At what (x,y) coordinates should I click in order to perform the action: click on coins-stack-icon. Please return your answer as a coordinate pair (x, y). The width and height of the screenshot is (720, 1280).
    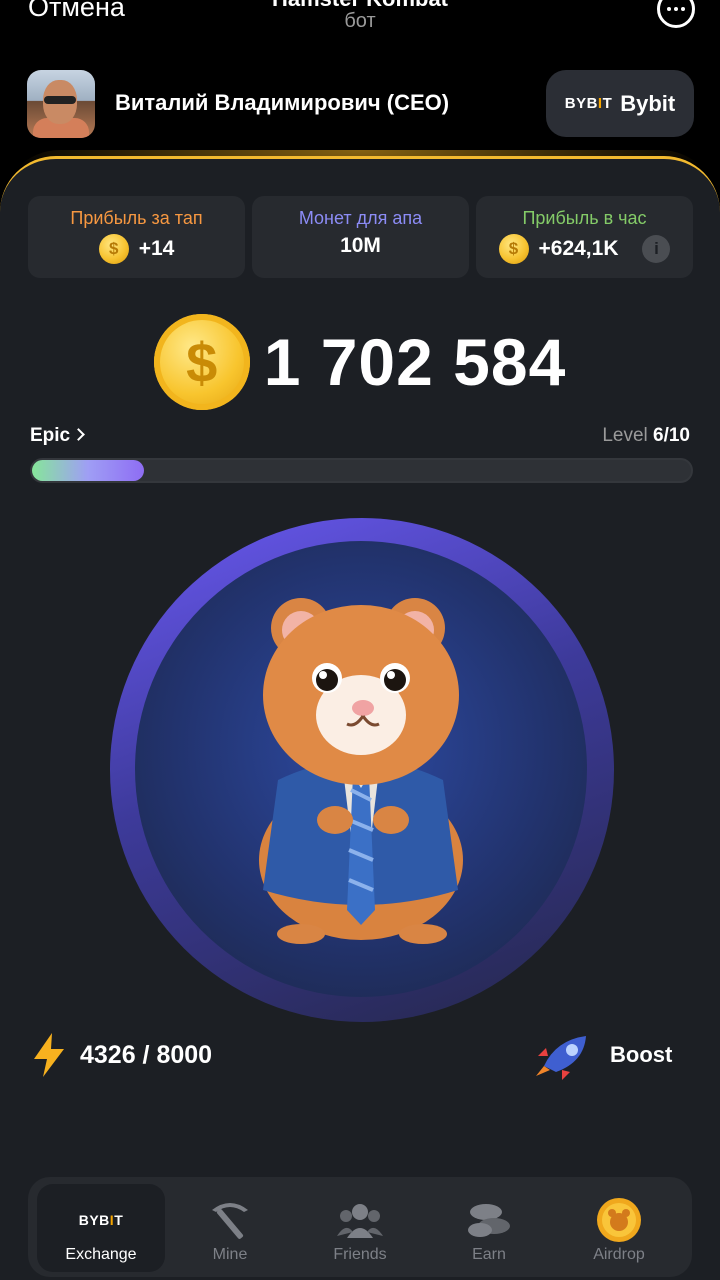
    Looking at the image, I should click on (489, 1220).